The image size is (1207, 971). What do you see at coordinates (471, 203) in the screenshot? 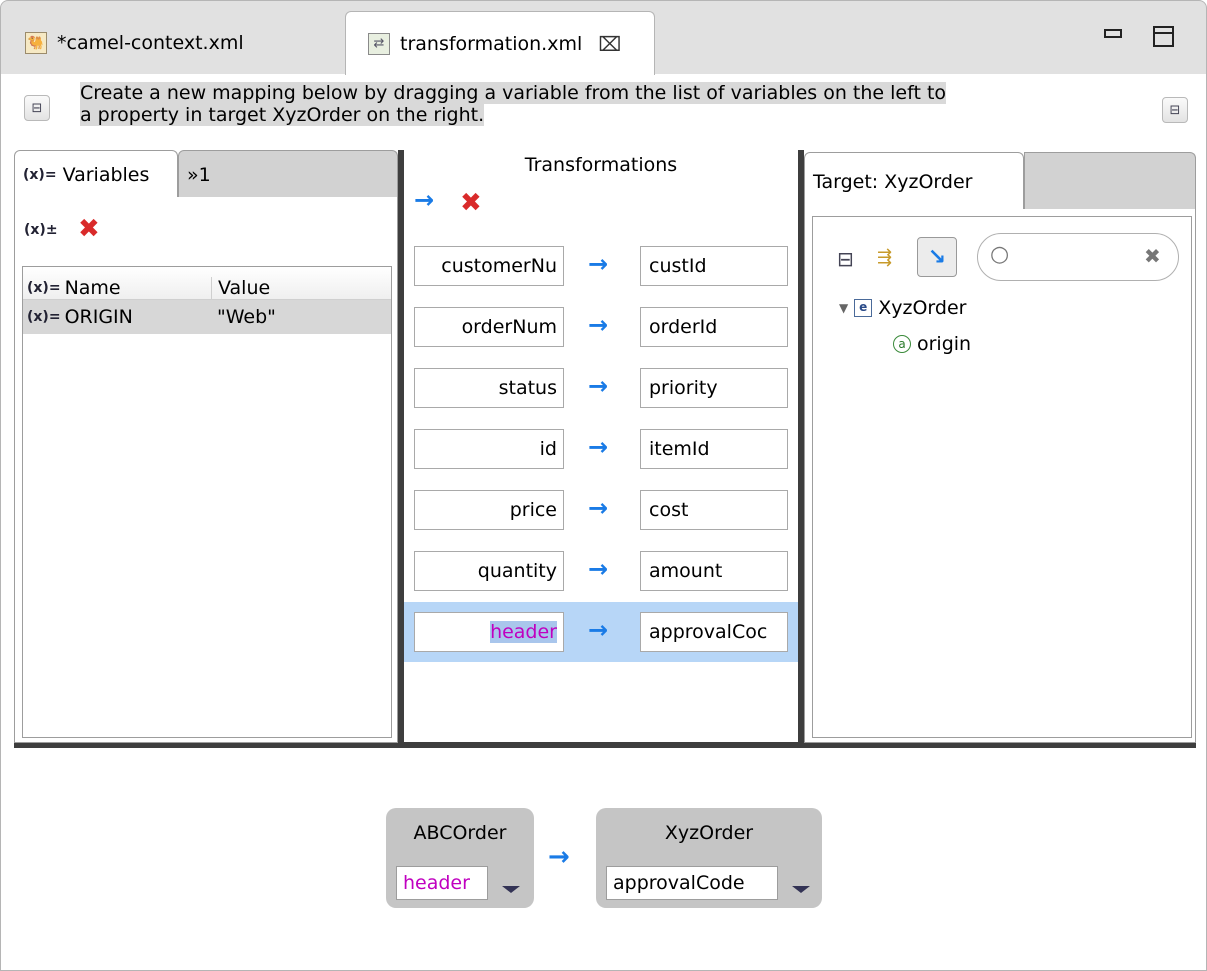
I see `delete-mapping-icon: ✖` at bounding box center [471, 203].